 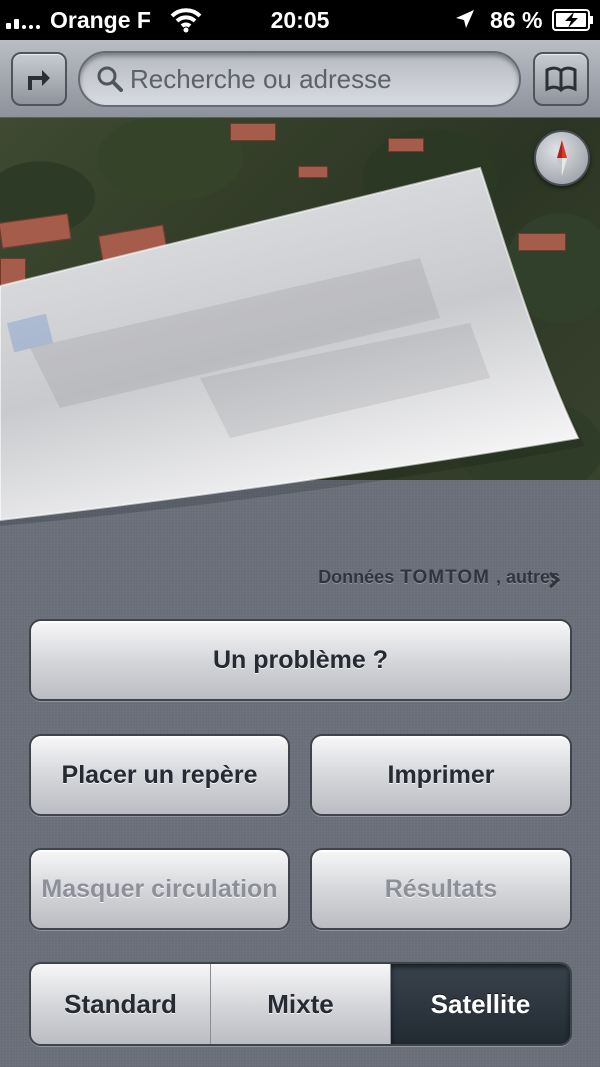 I want to click on tomtom-logo: TOMTOM, so click(x=445, y=577).